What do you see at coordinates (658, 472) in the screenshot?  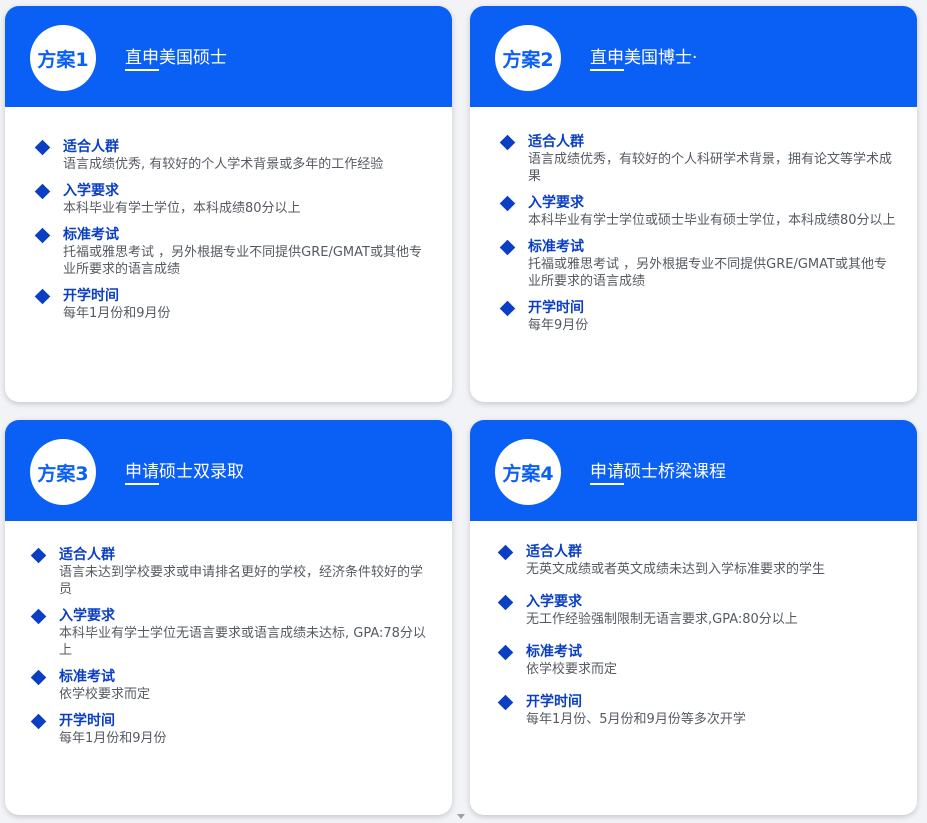 I see `card-title: 申请硕士桥梁课程` at bounding box center [658, 472].